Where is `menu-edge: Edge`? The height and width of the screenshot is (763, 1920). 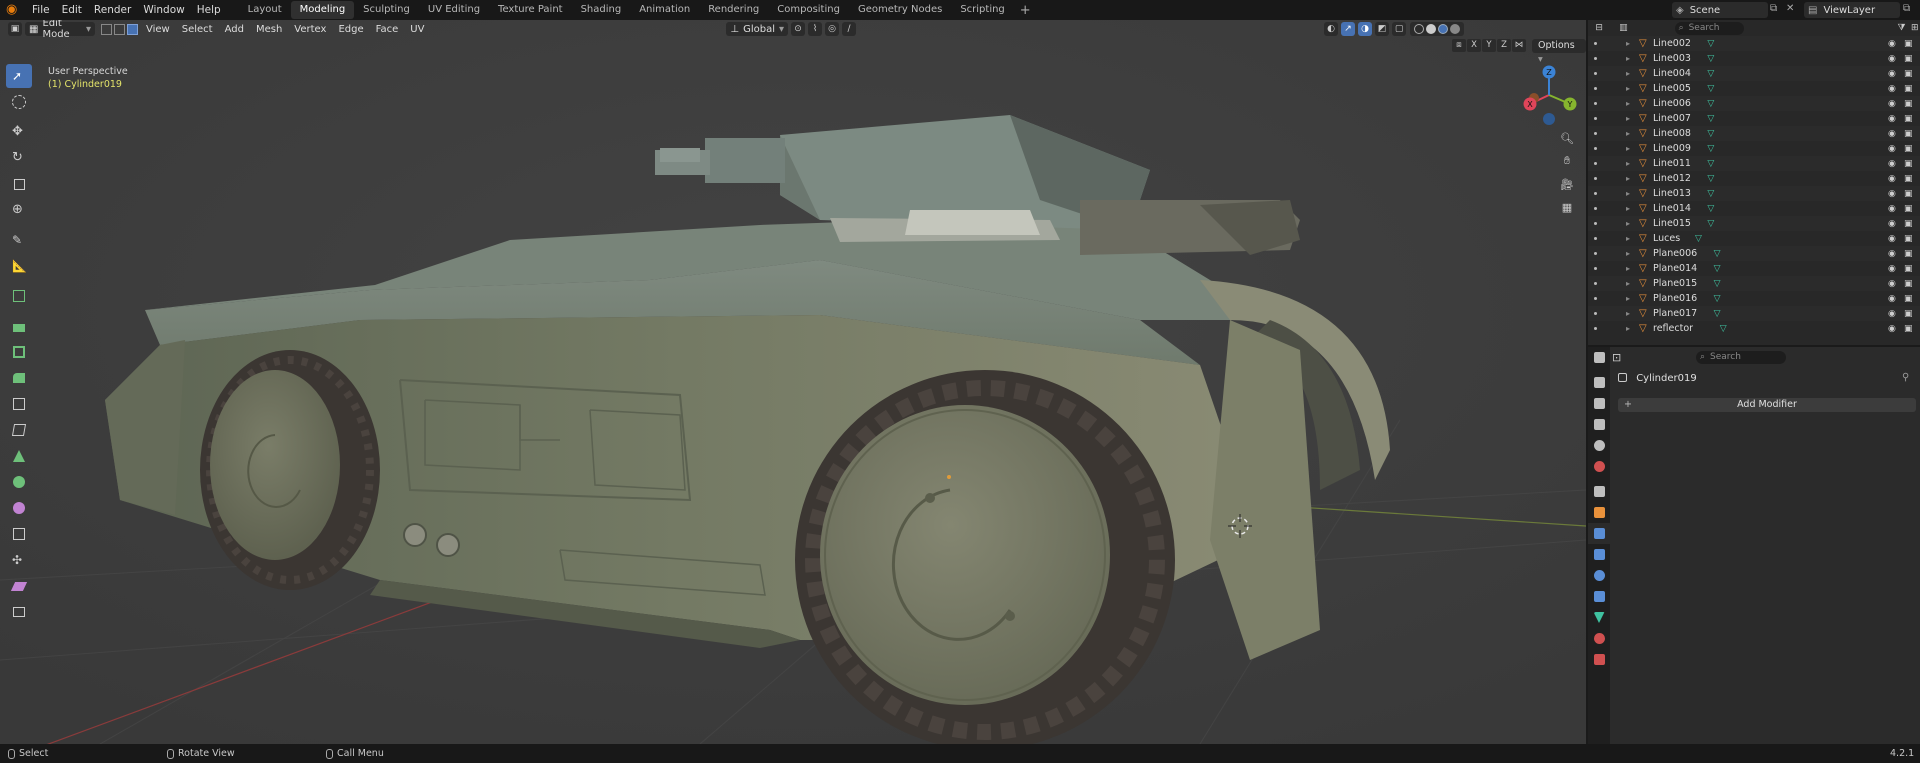 menu-edge: Edge is located at coordinates (350, 29).